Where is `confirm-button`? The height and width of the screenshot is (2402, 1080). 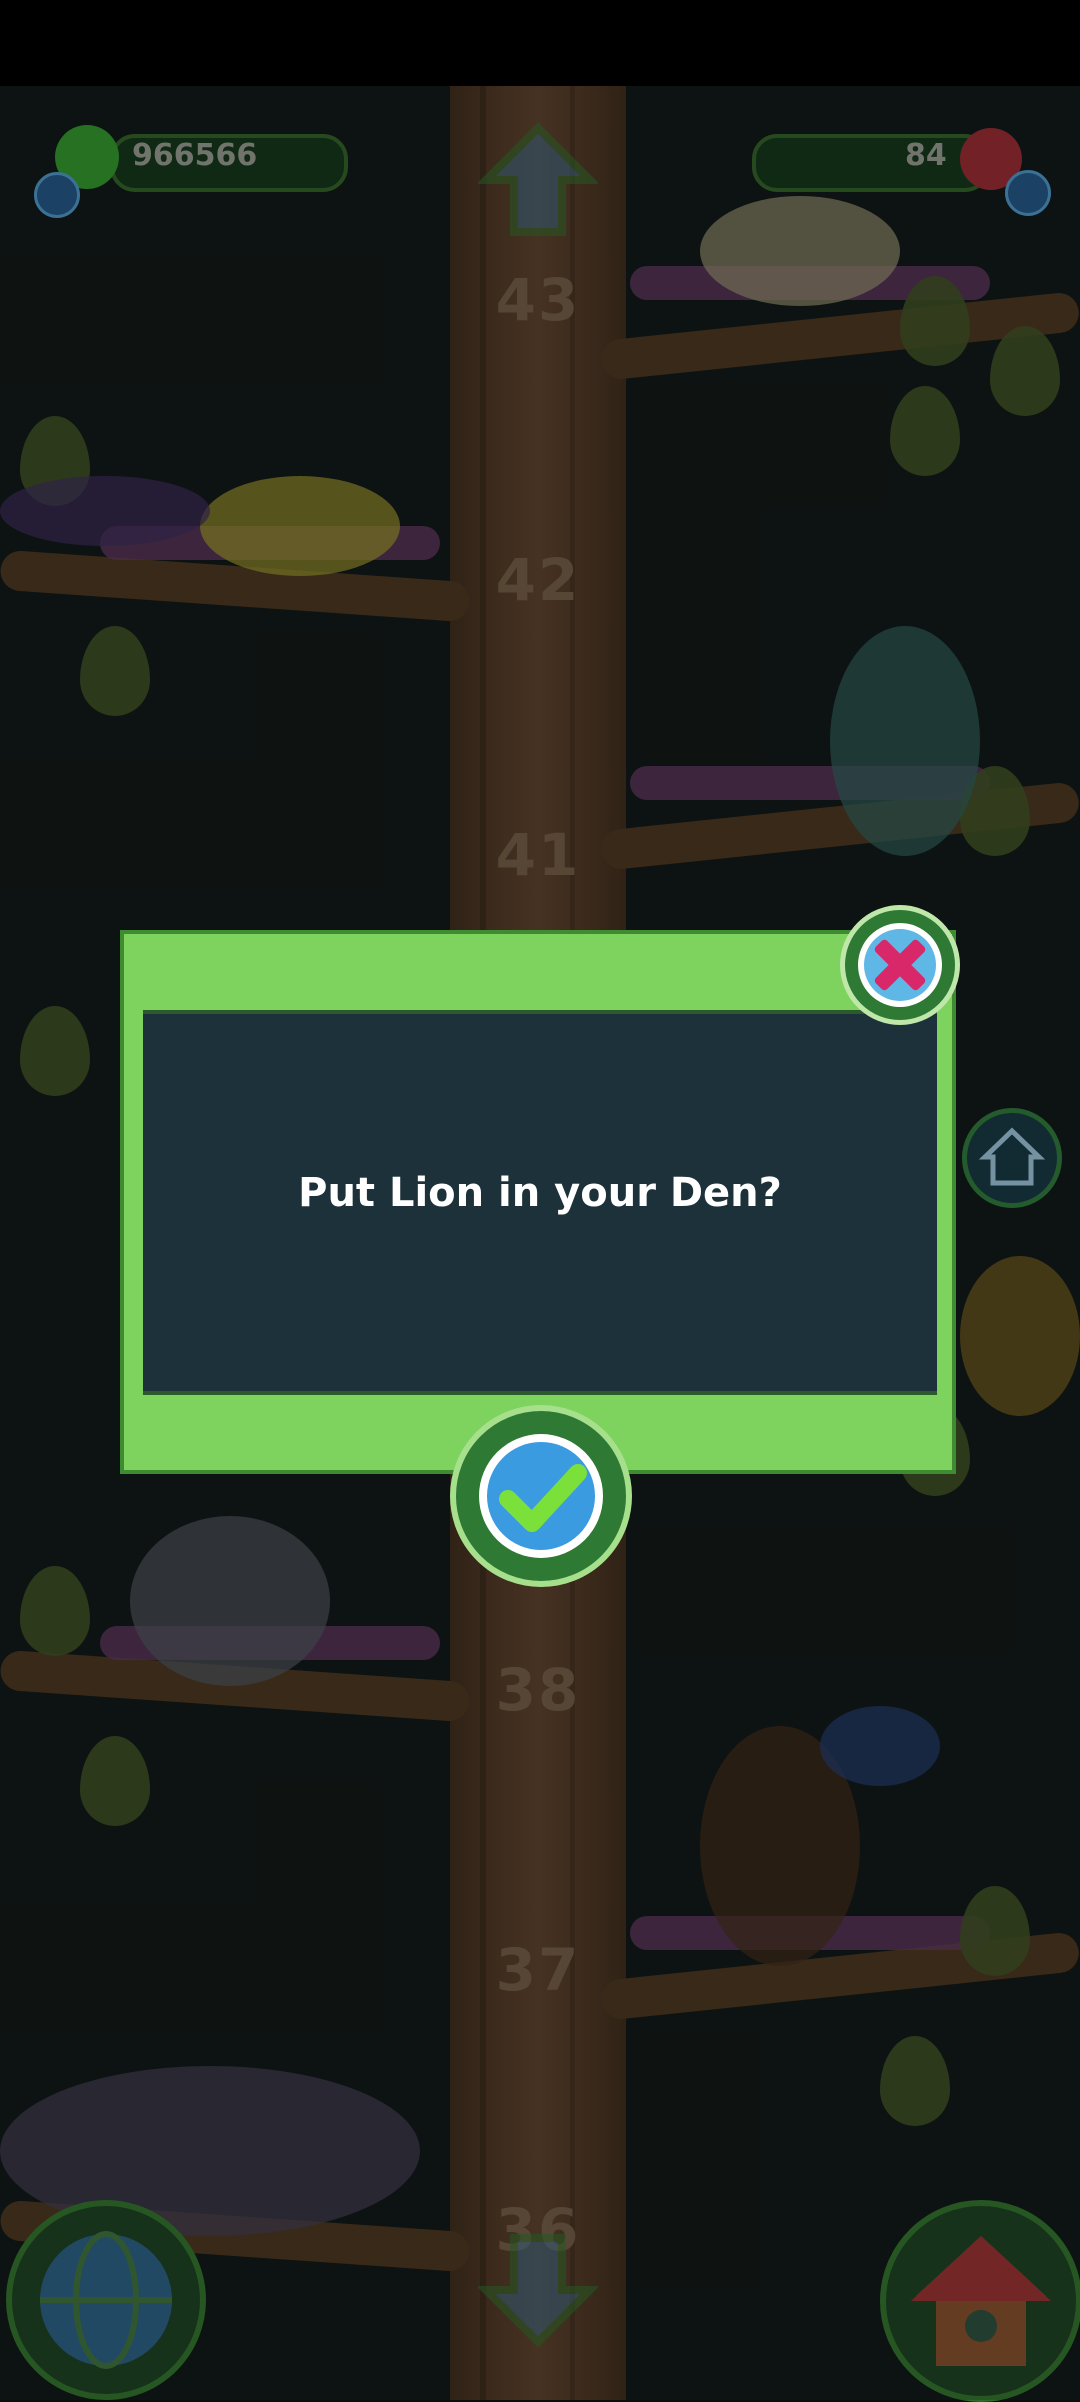 confirm-button is located at coordinates (541, 1496).